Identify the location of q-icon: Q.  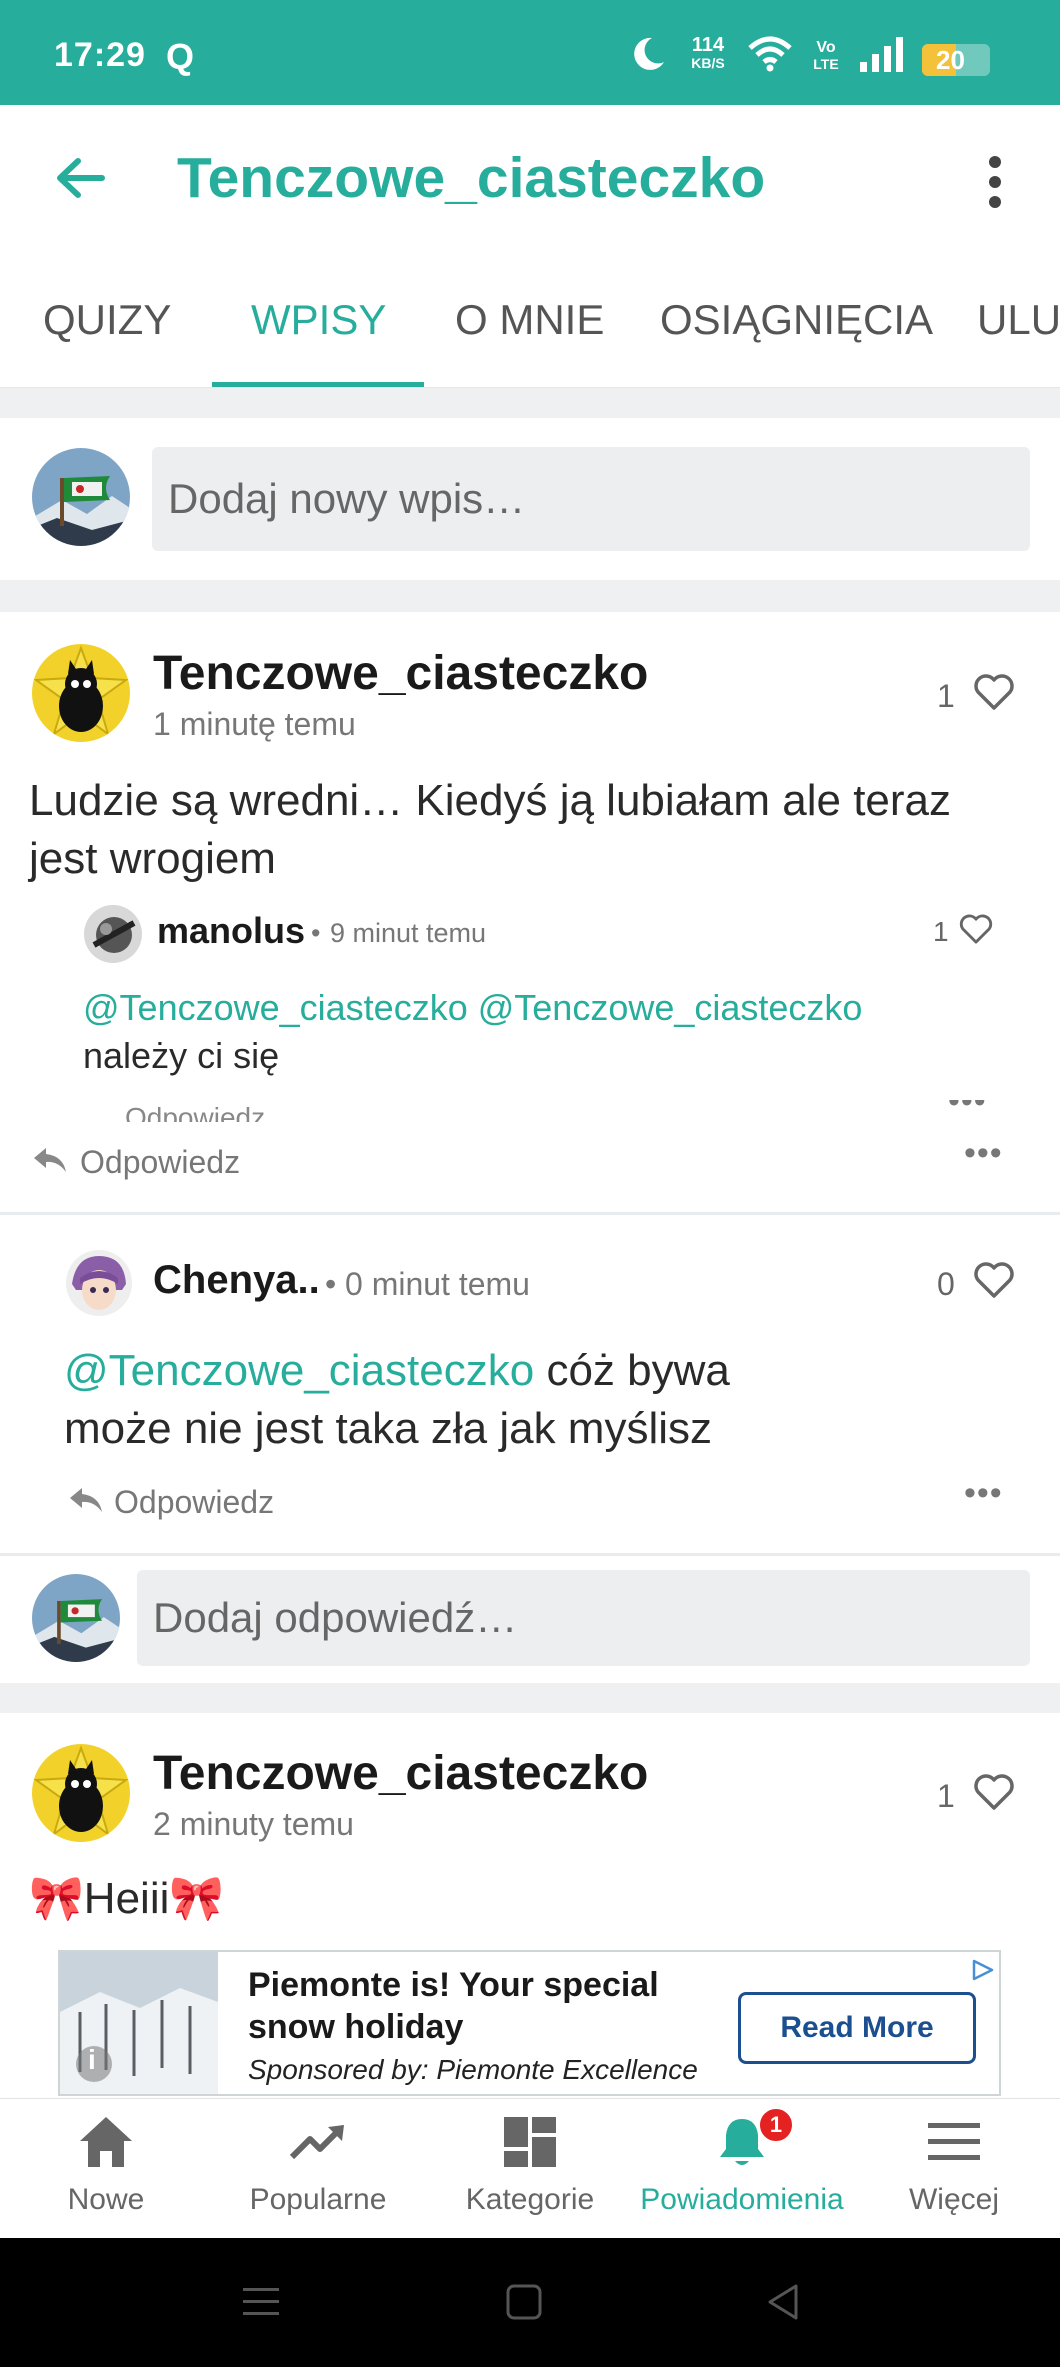
(180, 56).